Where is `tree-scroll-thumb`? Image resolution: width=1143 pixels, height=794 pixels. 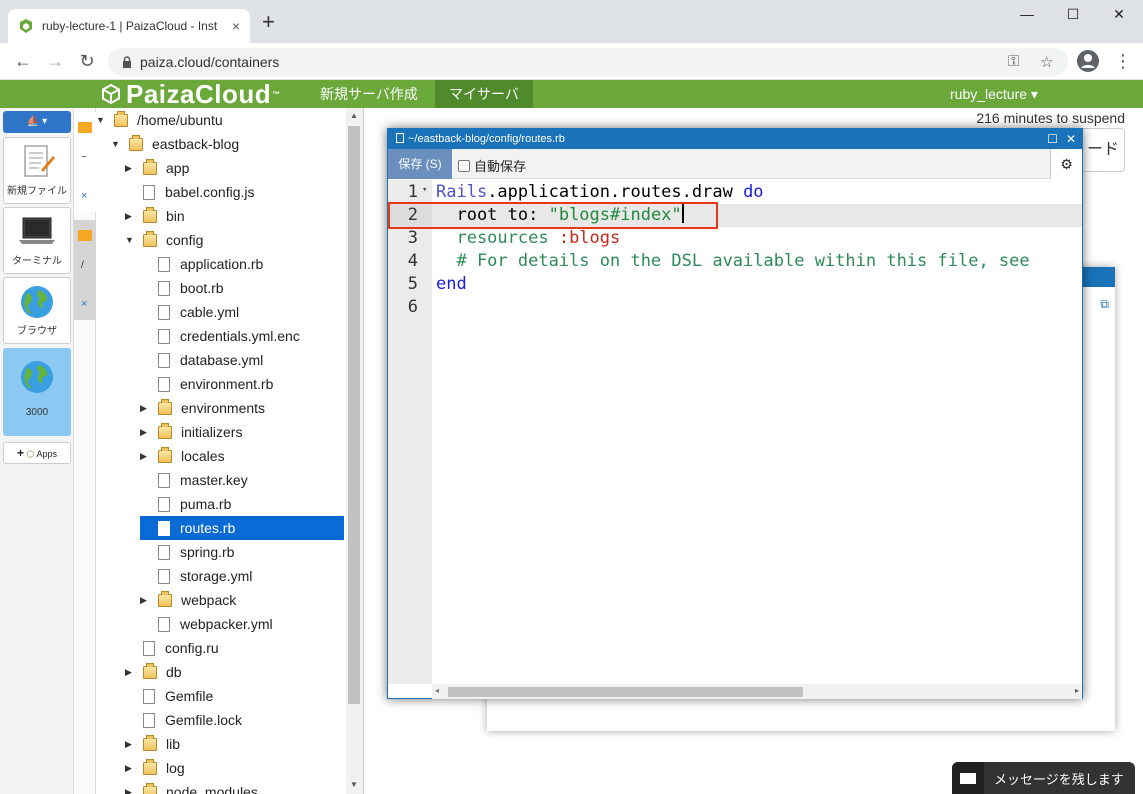 tree-scroll-thumb is located at coordinates (354, 415).